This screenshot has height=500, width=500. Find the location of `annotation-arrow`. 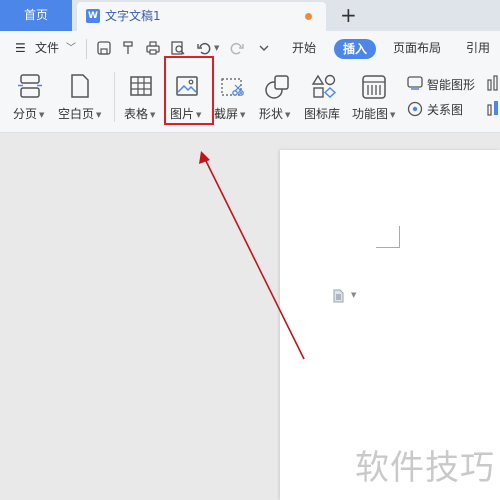

annotation-arrow is located at coordinates (252, 255).